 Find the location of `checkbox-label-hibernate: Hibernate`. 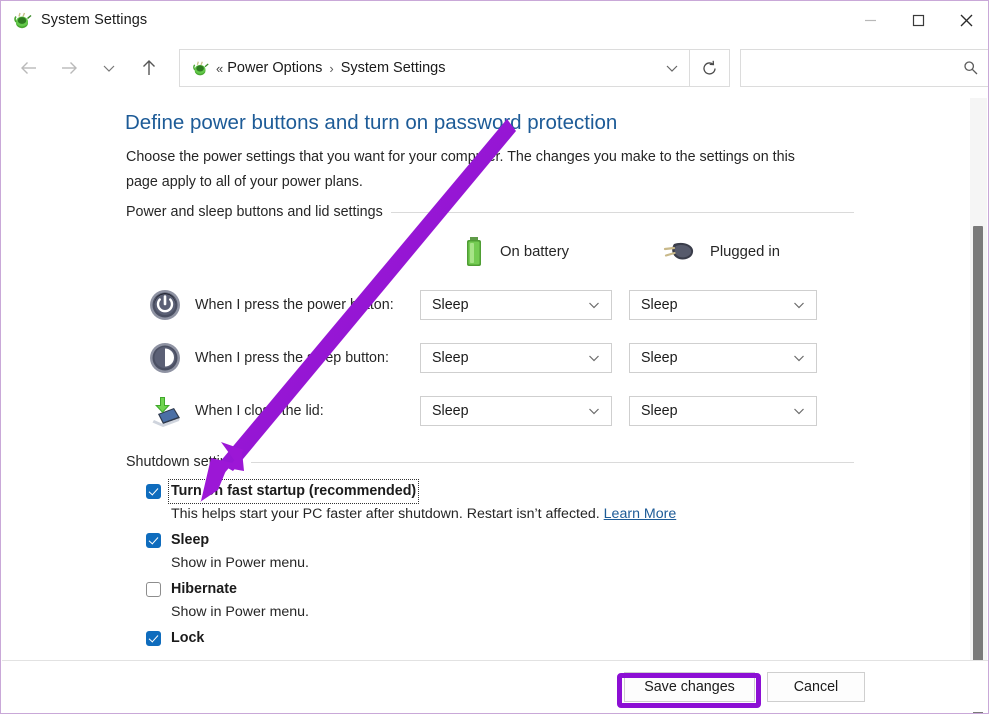

checkbox-label-hibernate: Hibernate is located at coordinates (204, 589).